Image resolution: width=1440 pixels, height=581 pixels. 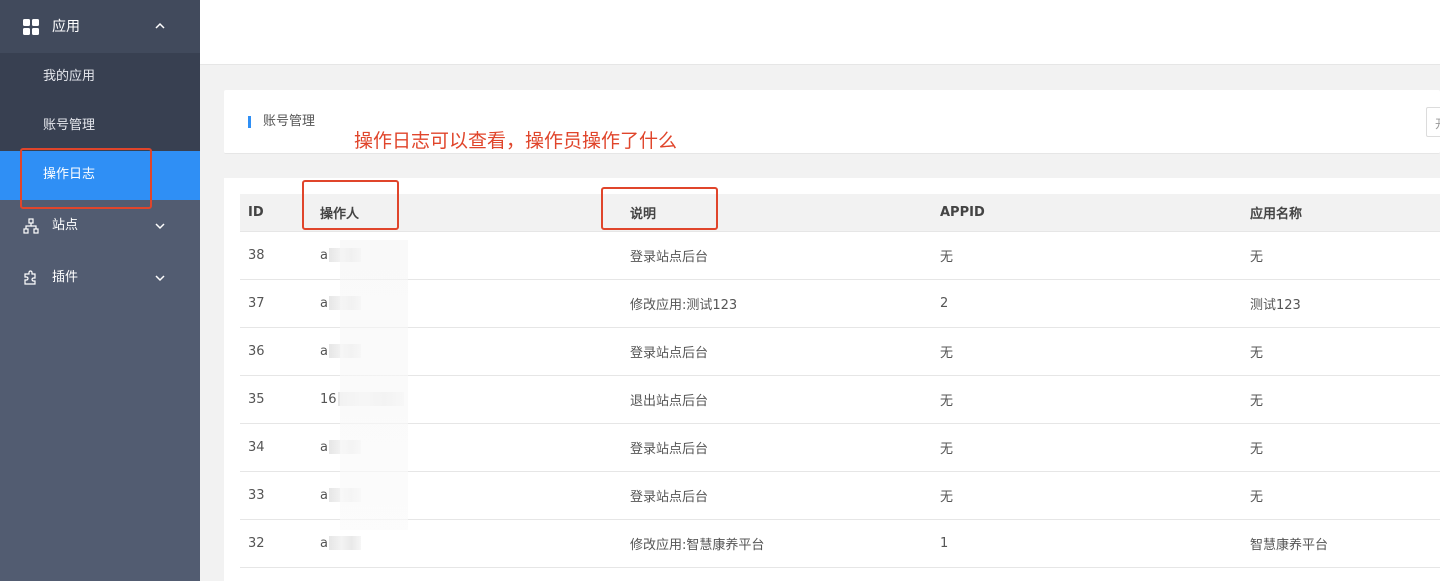 I want to click on cell-id: 35, so click(x=276, y=399).